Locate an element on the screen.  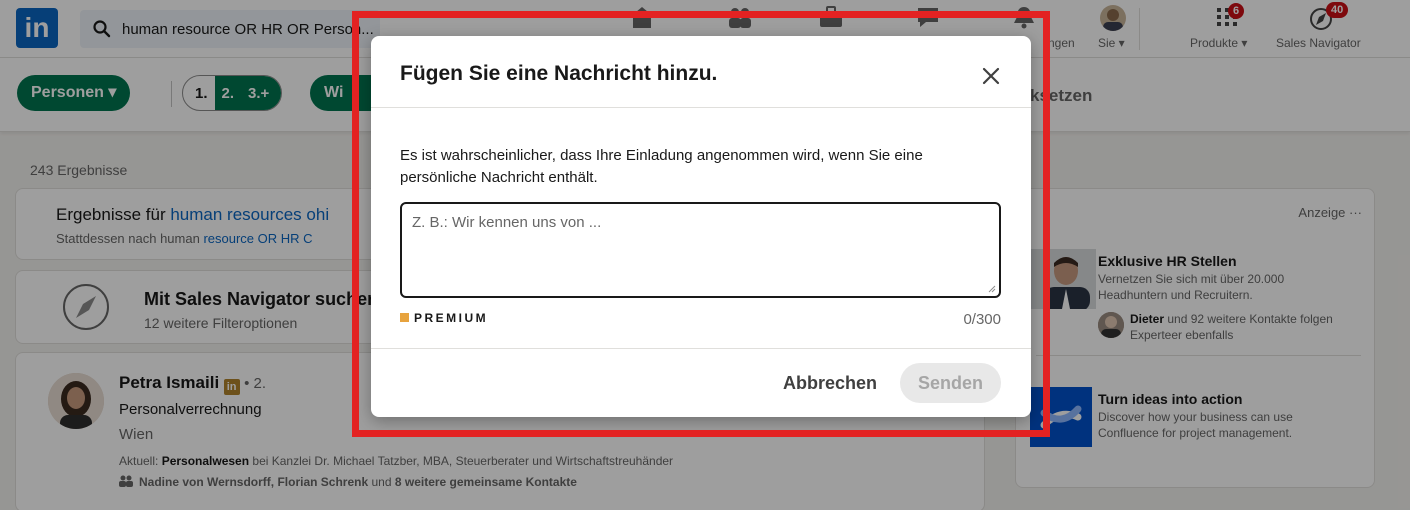
character-counter: 0/300 is located at coordinates (982, 319).